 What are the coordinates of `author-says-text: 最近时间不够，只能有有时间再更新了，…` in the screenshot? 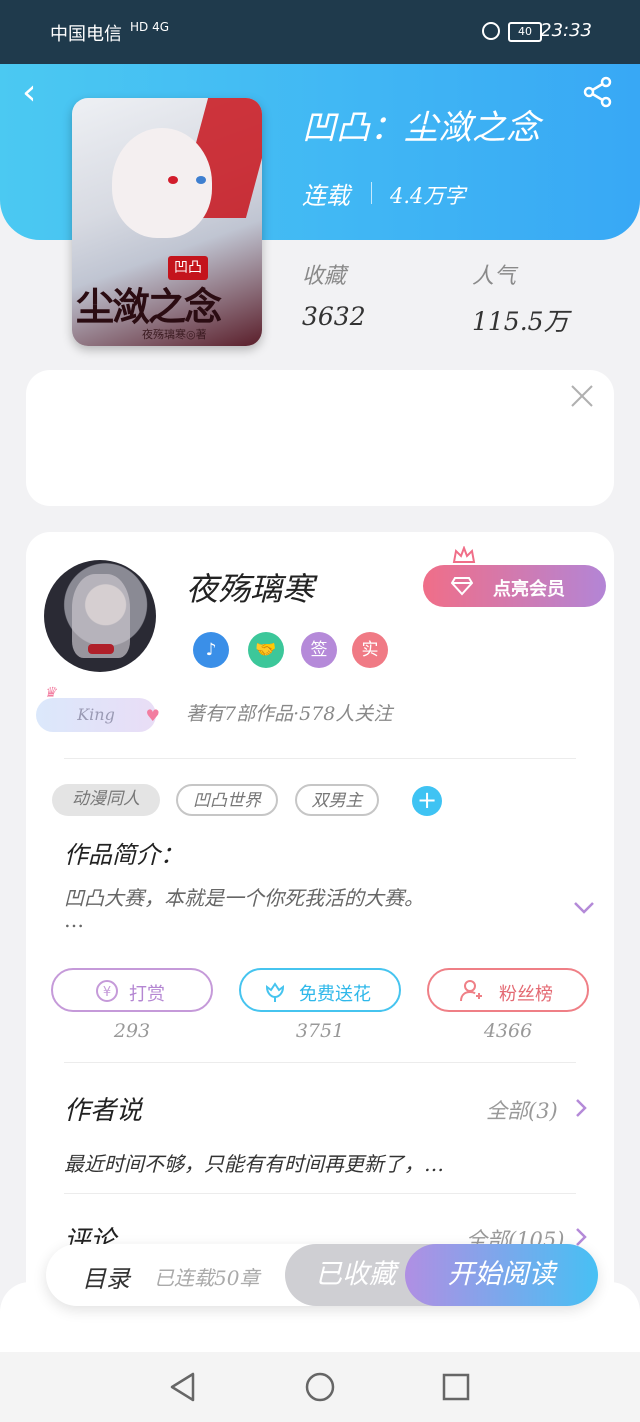 It's located at (254, 1162).